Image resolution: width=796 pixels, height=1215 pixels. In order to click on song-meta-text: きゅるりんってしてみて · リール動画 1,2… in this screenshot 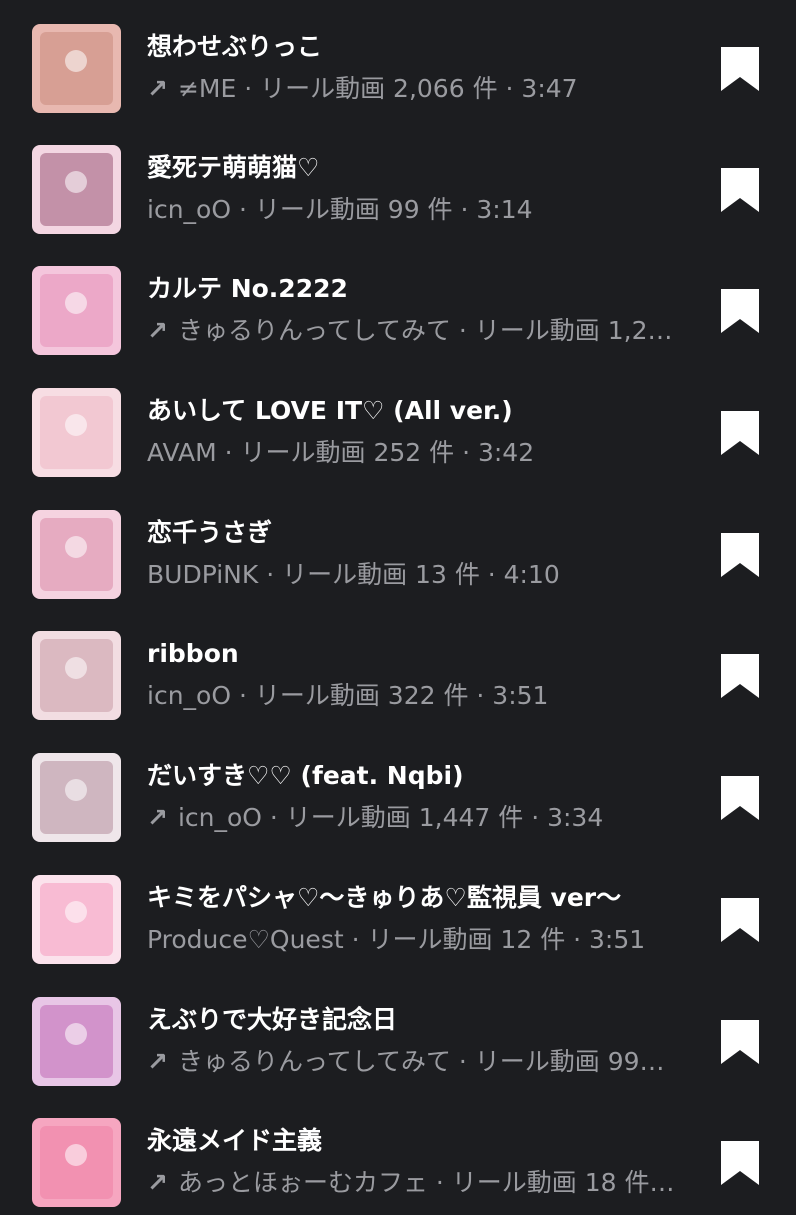, I will do `click(425, 330)`.